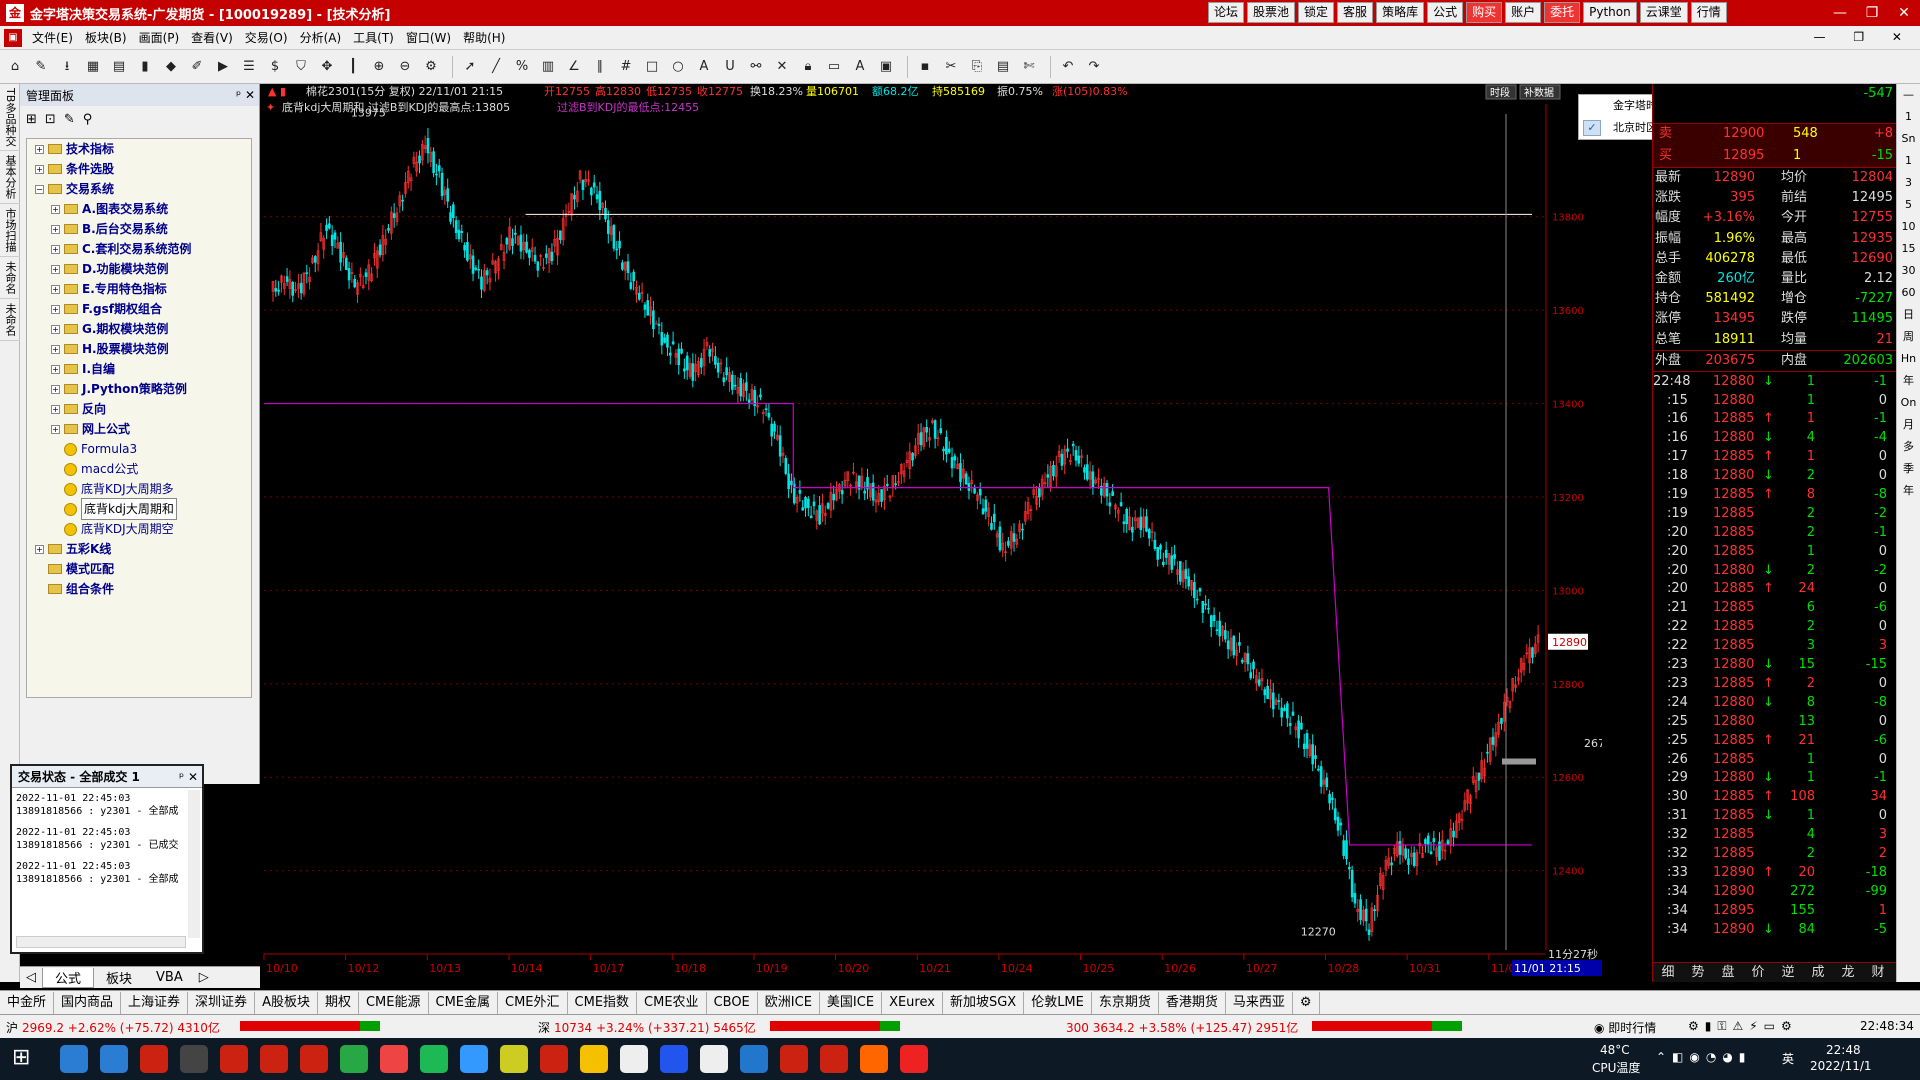 The image size is (1920, 1080). What do you see at coordinates (139, 409) in the screenshot?
I see `tree-item: + 反向` at bounding box center [139, 409].